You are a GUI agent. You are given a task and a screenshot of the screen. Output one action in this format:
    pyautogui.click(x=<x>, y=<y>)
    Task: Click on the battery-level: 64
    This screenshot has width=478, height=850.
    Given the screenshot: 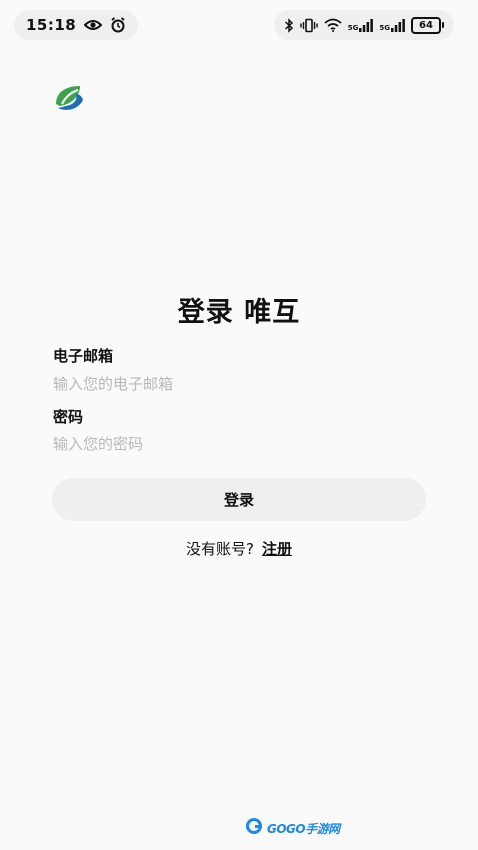 What is the action you would take?
    pyautogui.click(x=426, y=25)
    